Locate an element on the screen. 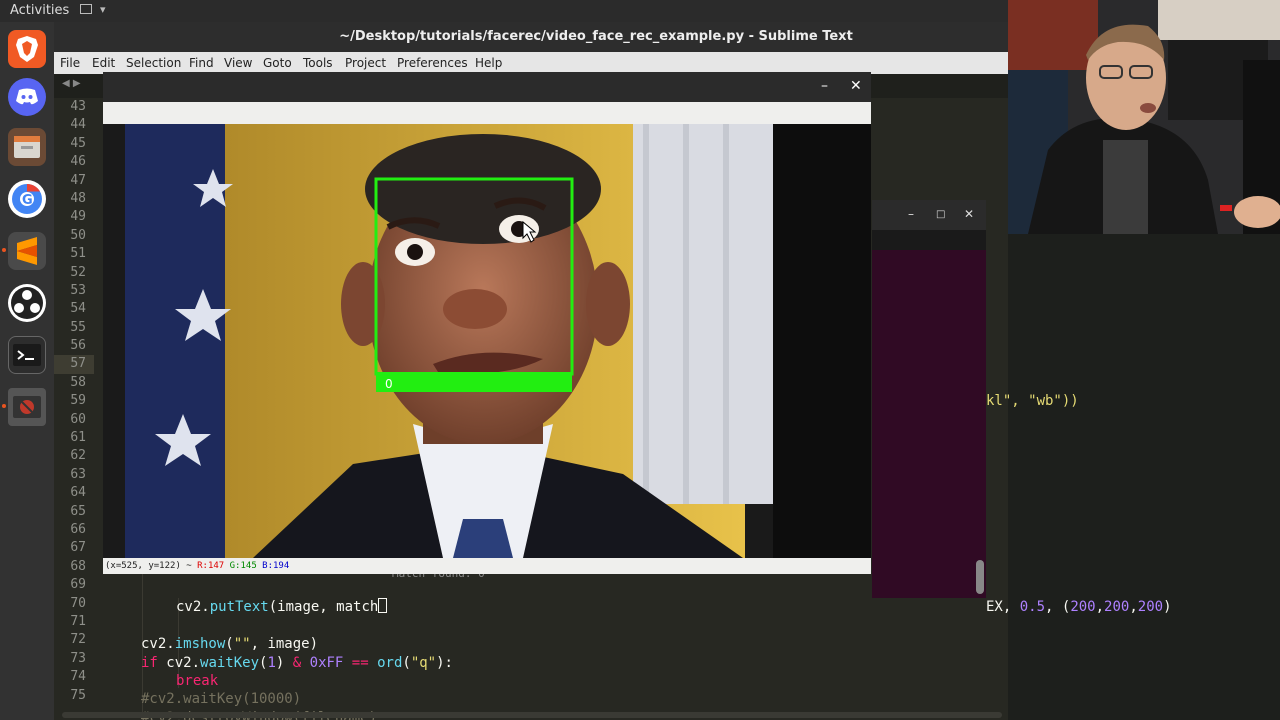 This screenshot has width=1280, height=720. line-number: 45 is located at coordinates (78, 143).